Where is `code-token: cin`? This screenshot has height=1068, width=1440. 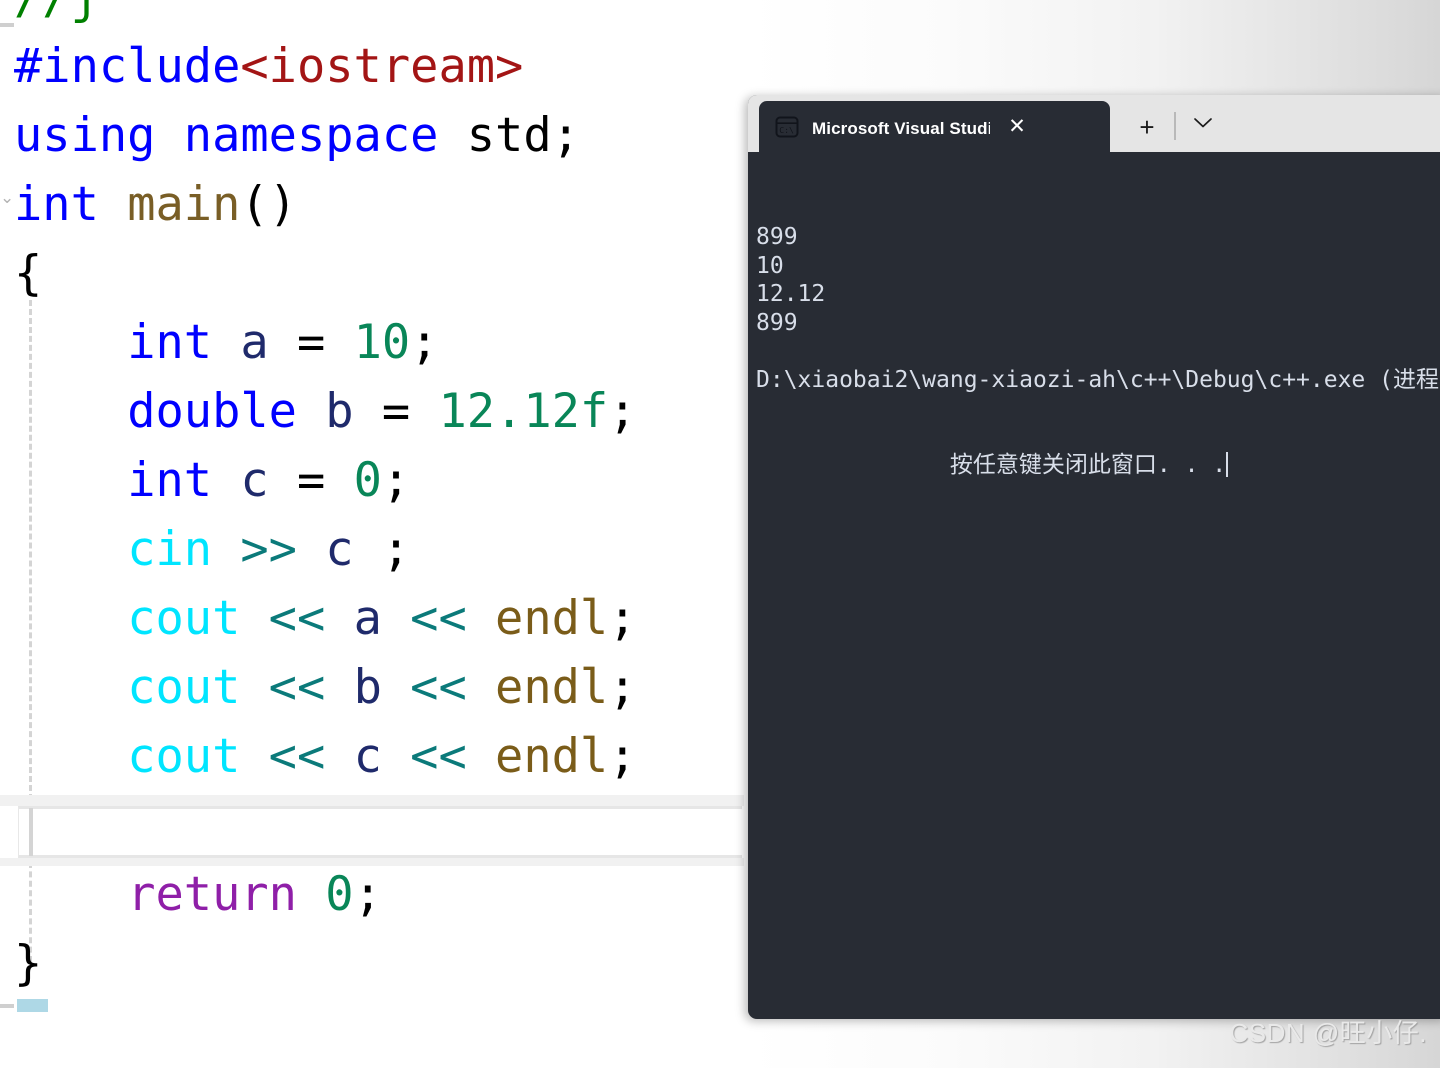
code-token: cin is located at coordinates (170, 549).